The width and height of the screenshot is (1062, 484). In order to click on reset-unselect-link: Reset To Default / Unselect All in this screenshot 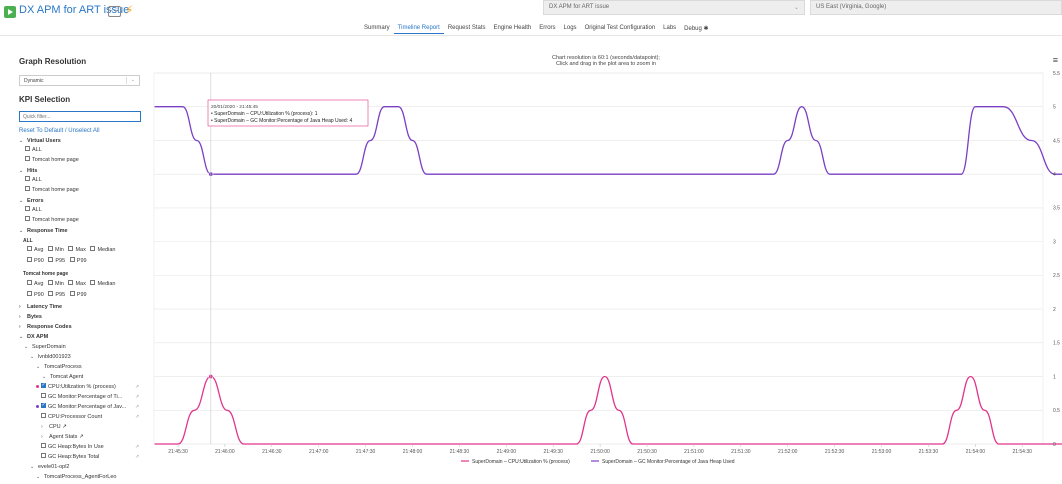, I will do `click(59, 131)`.